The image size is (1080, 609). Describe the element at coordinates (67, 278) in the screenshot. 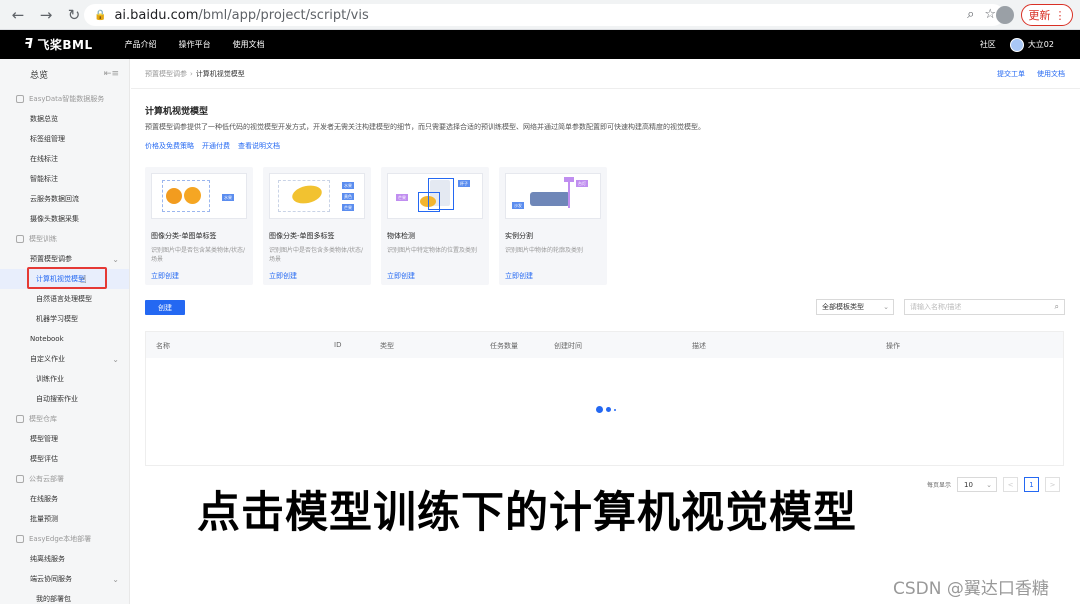

I see `highlight-box` at that location.